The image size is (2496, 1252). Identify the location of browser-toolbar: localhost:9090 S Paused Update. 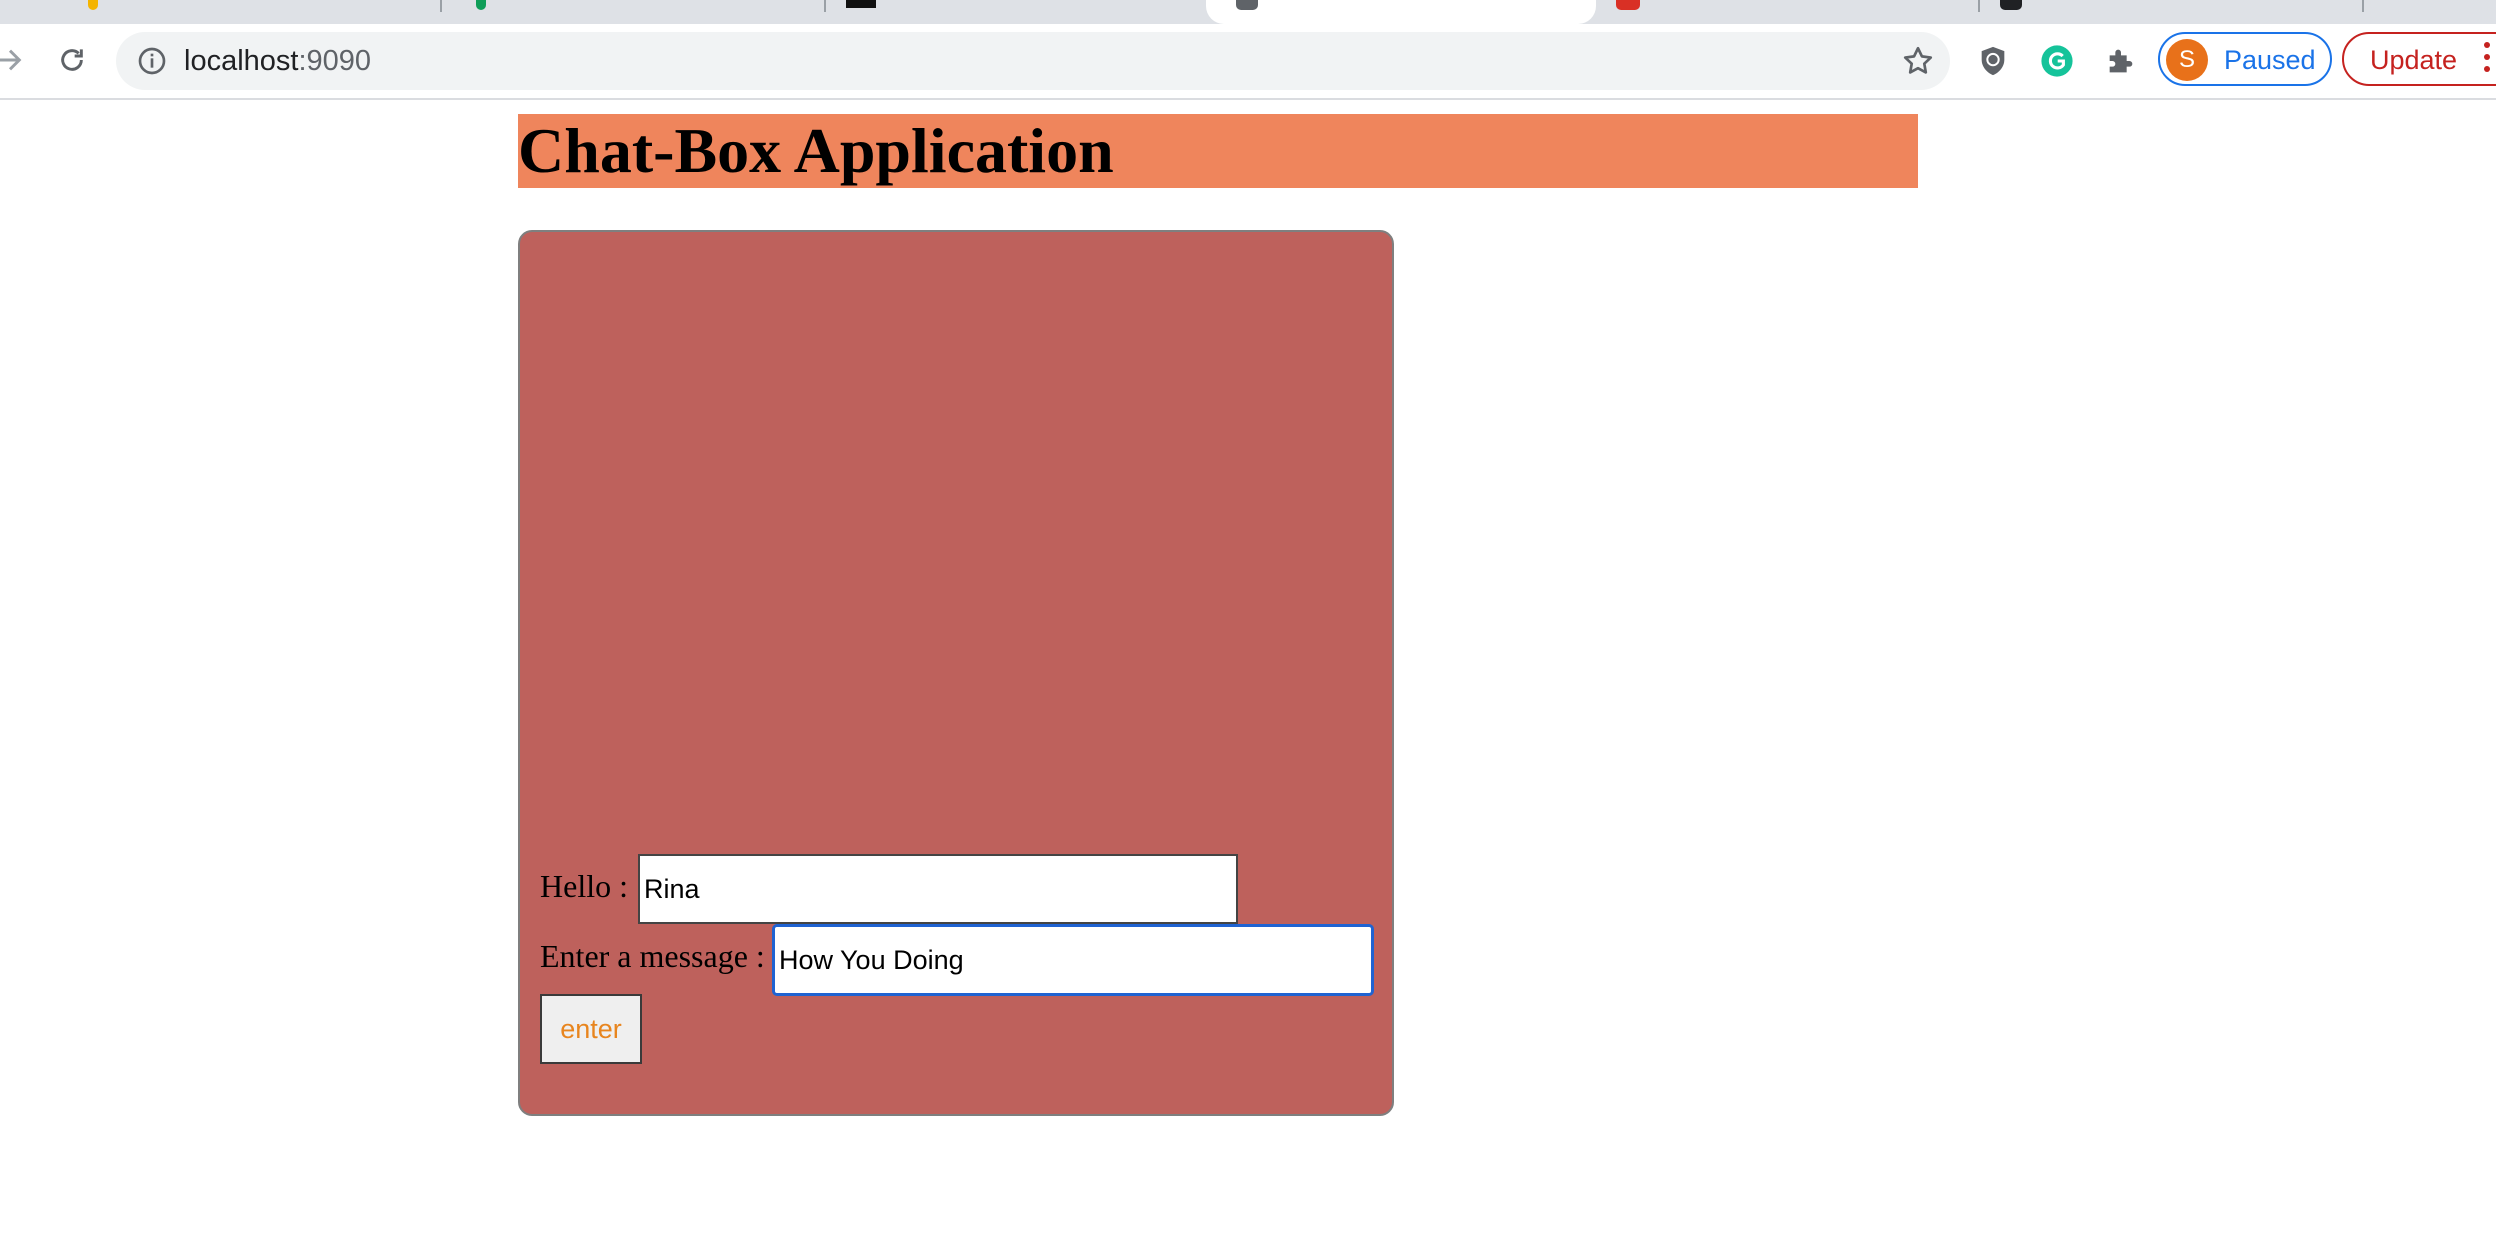
(1248, 62).